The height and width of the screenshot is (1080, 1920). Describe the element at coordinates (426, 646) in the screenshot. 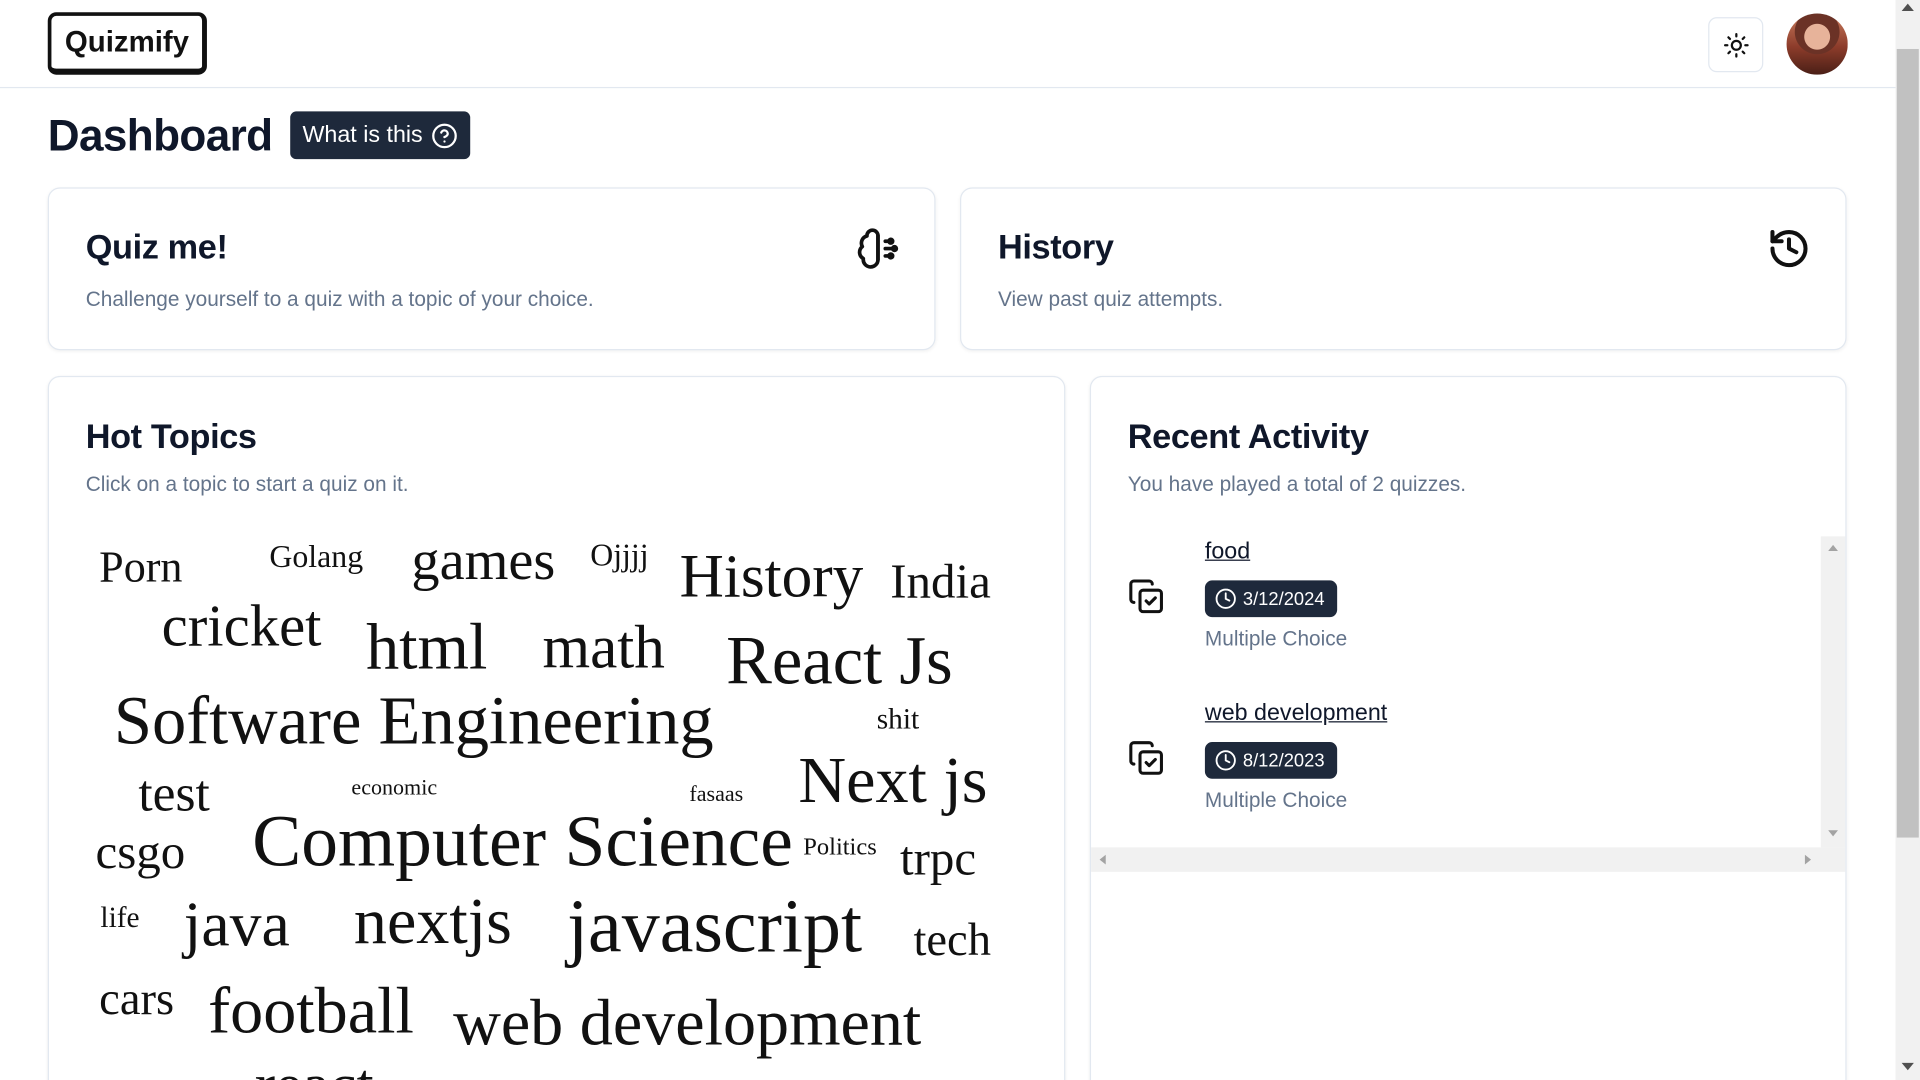

I see `topic-word: html` at that location.